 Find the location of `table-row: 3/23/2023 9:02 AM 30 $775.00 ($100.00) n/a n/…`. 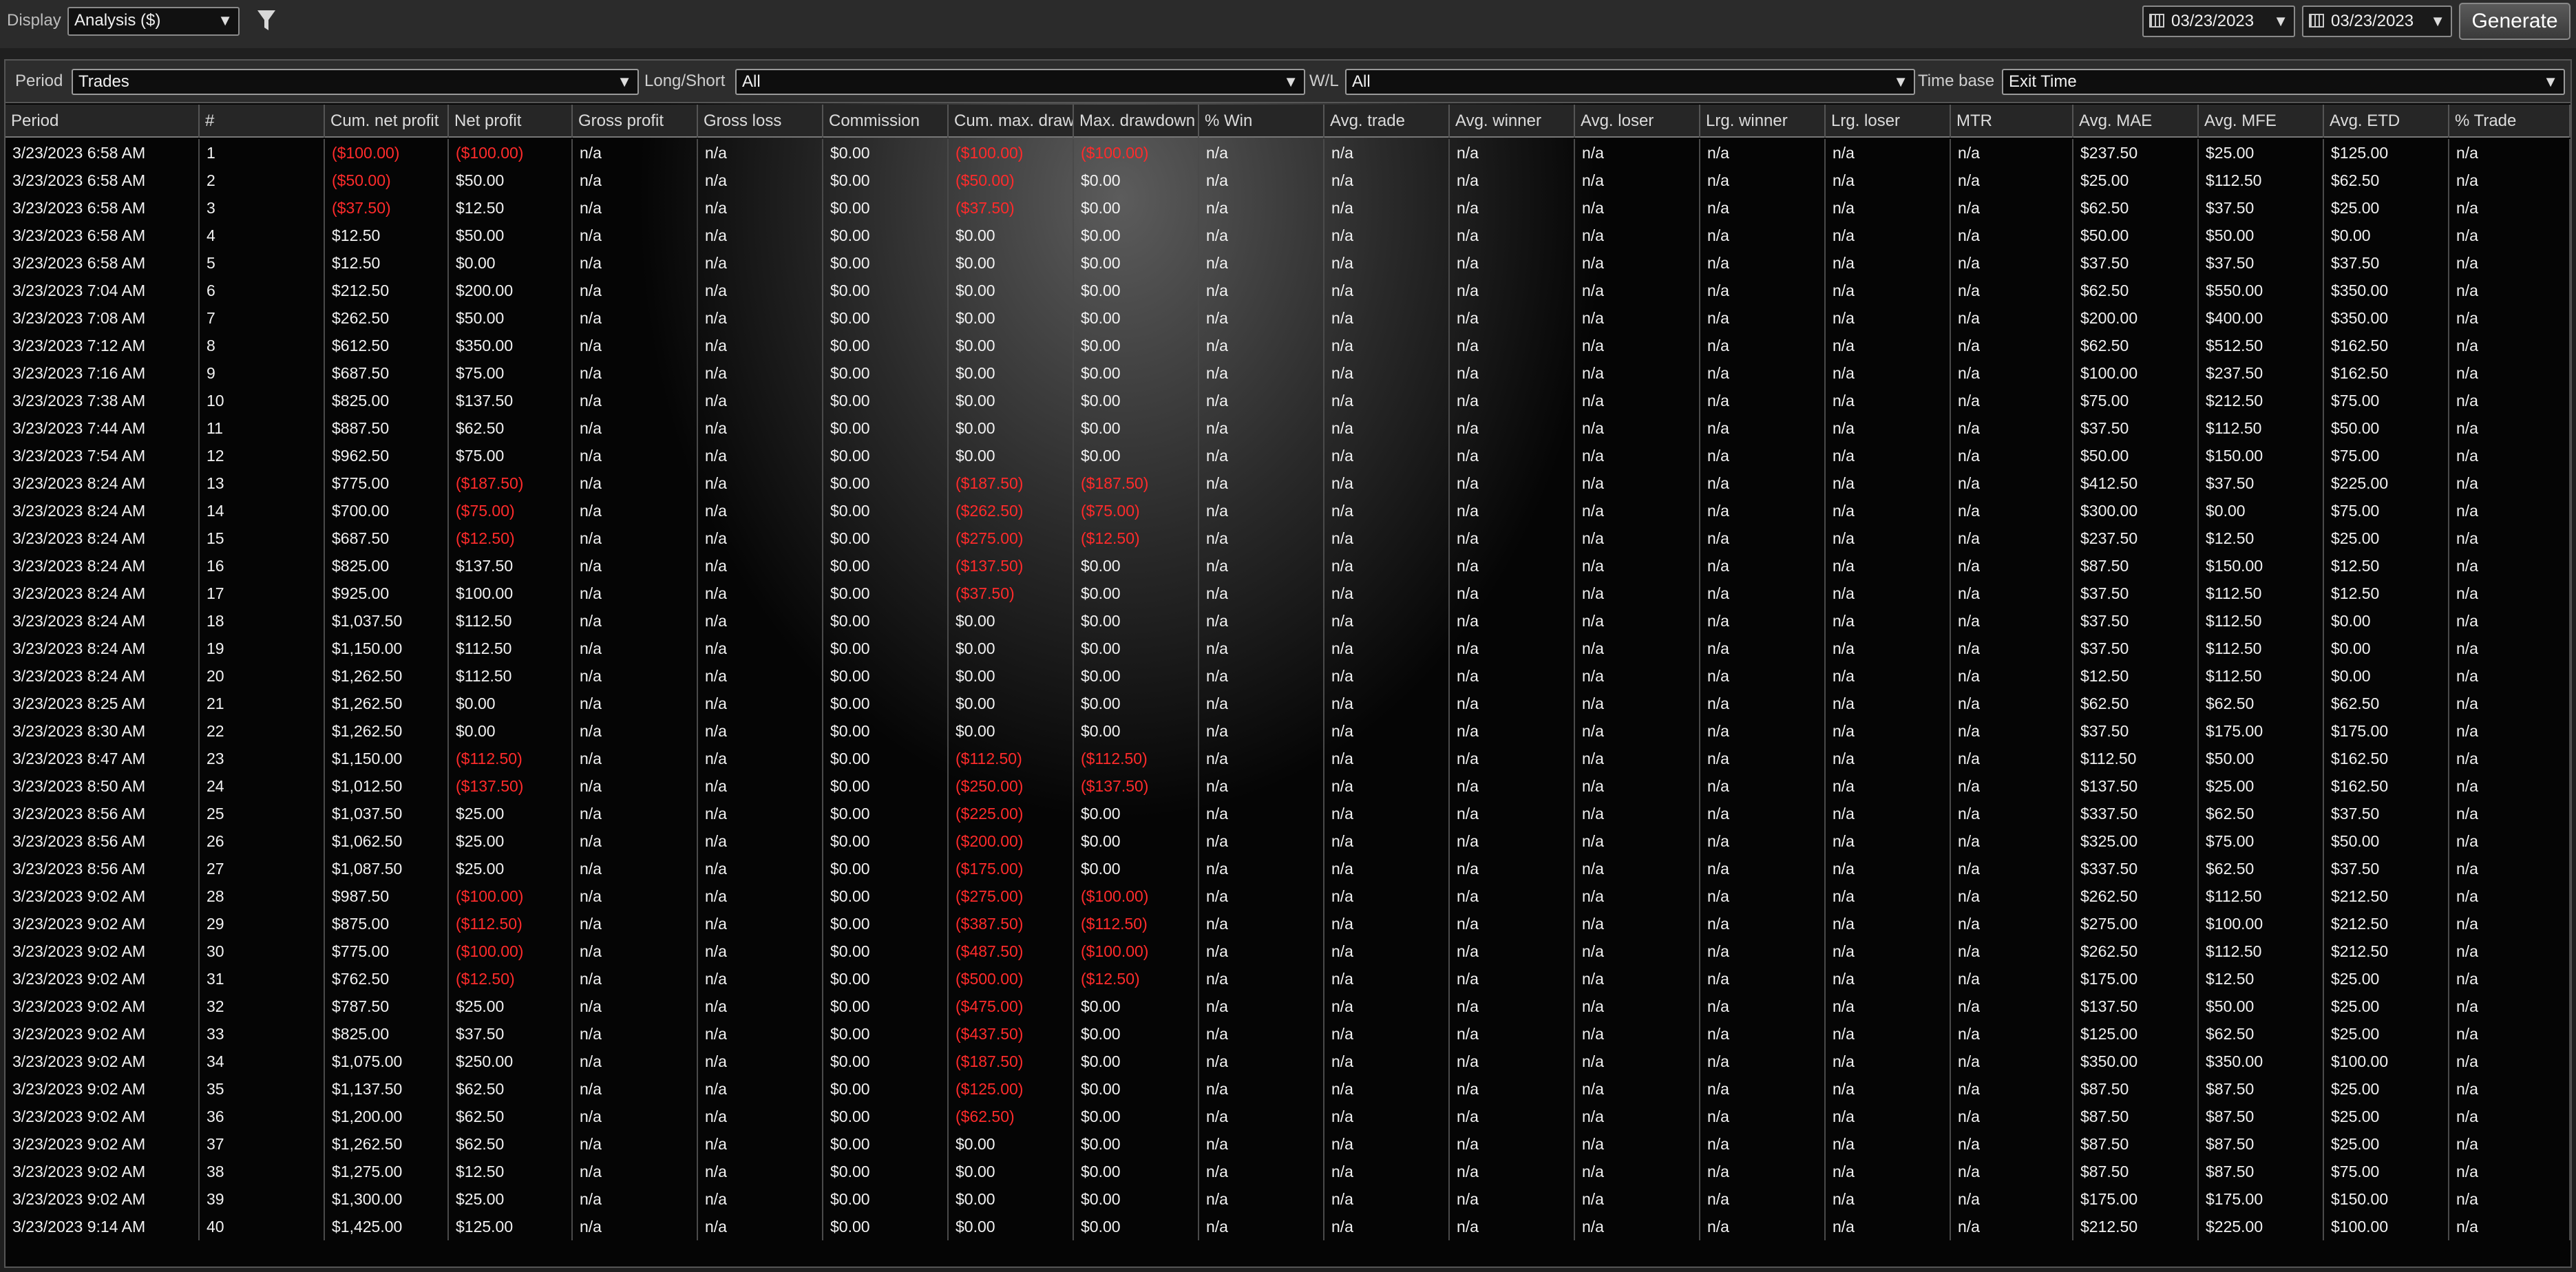

table-row: 3/23/2023 9:02 AM 30 $775.00 ($100.00) n/a n/… is located at coordinates (1288, 951).